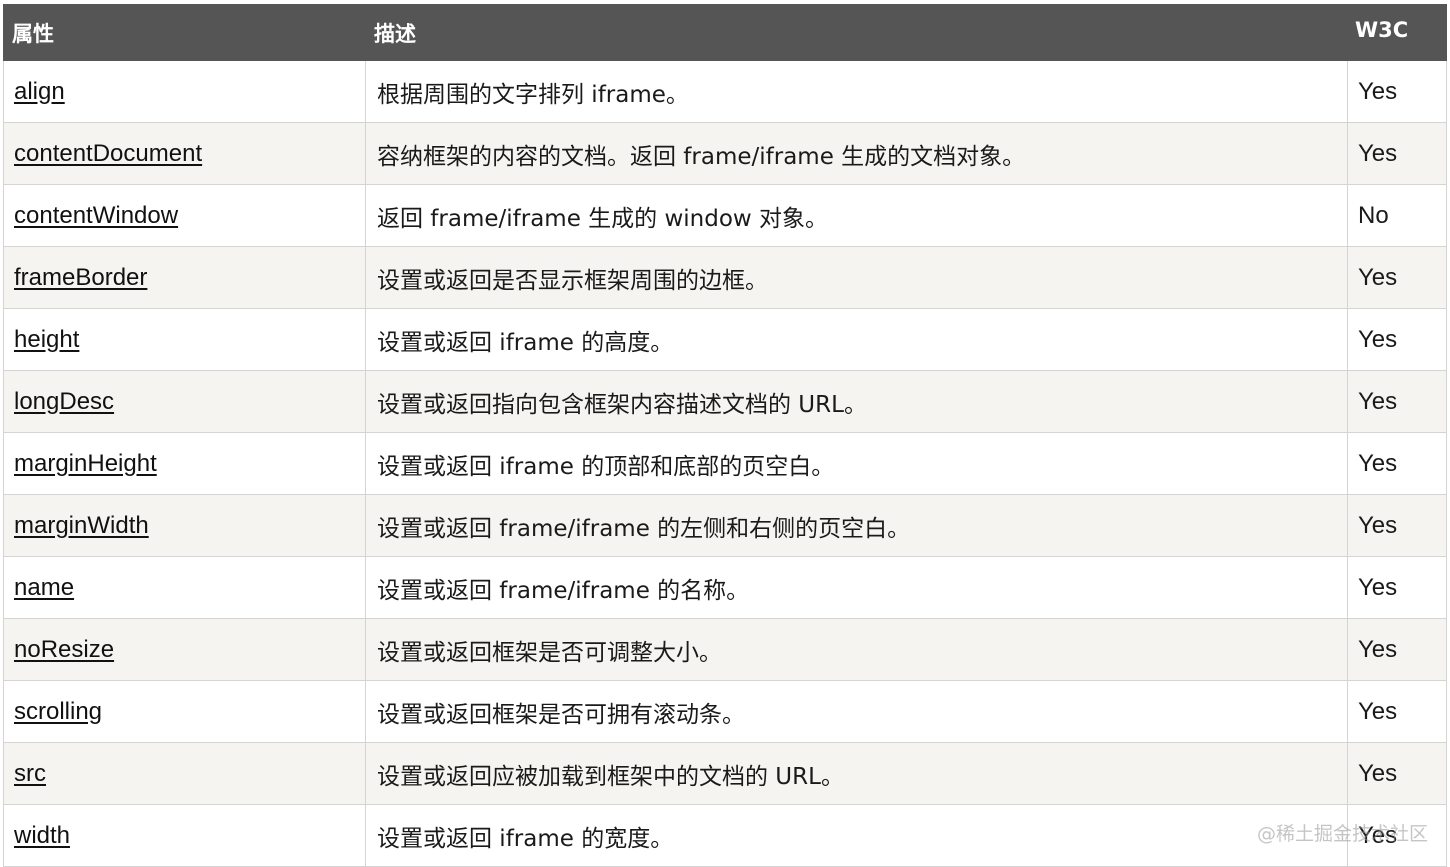 Image resolution: width=1450 pixels, height=867 pixels. Describe the element at coordinates (184, 401) in the screenshot. I see `property-cell: longDesc` at that location.